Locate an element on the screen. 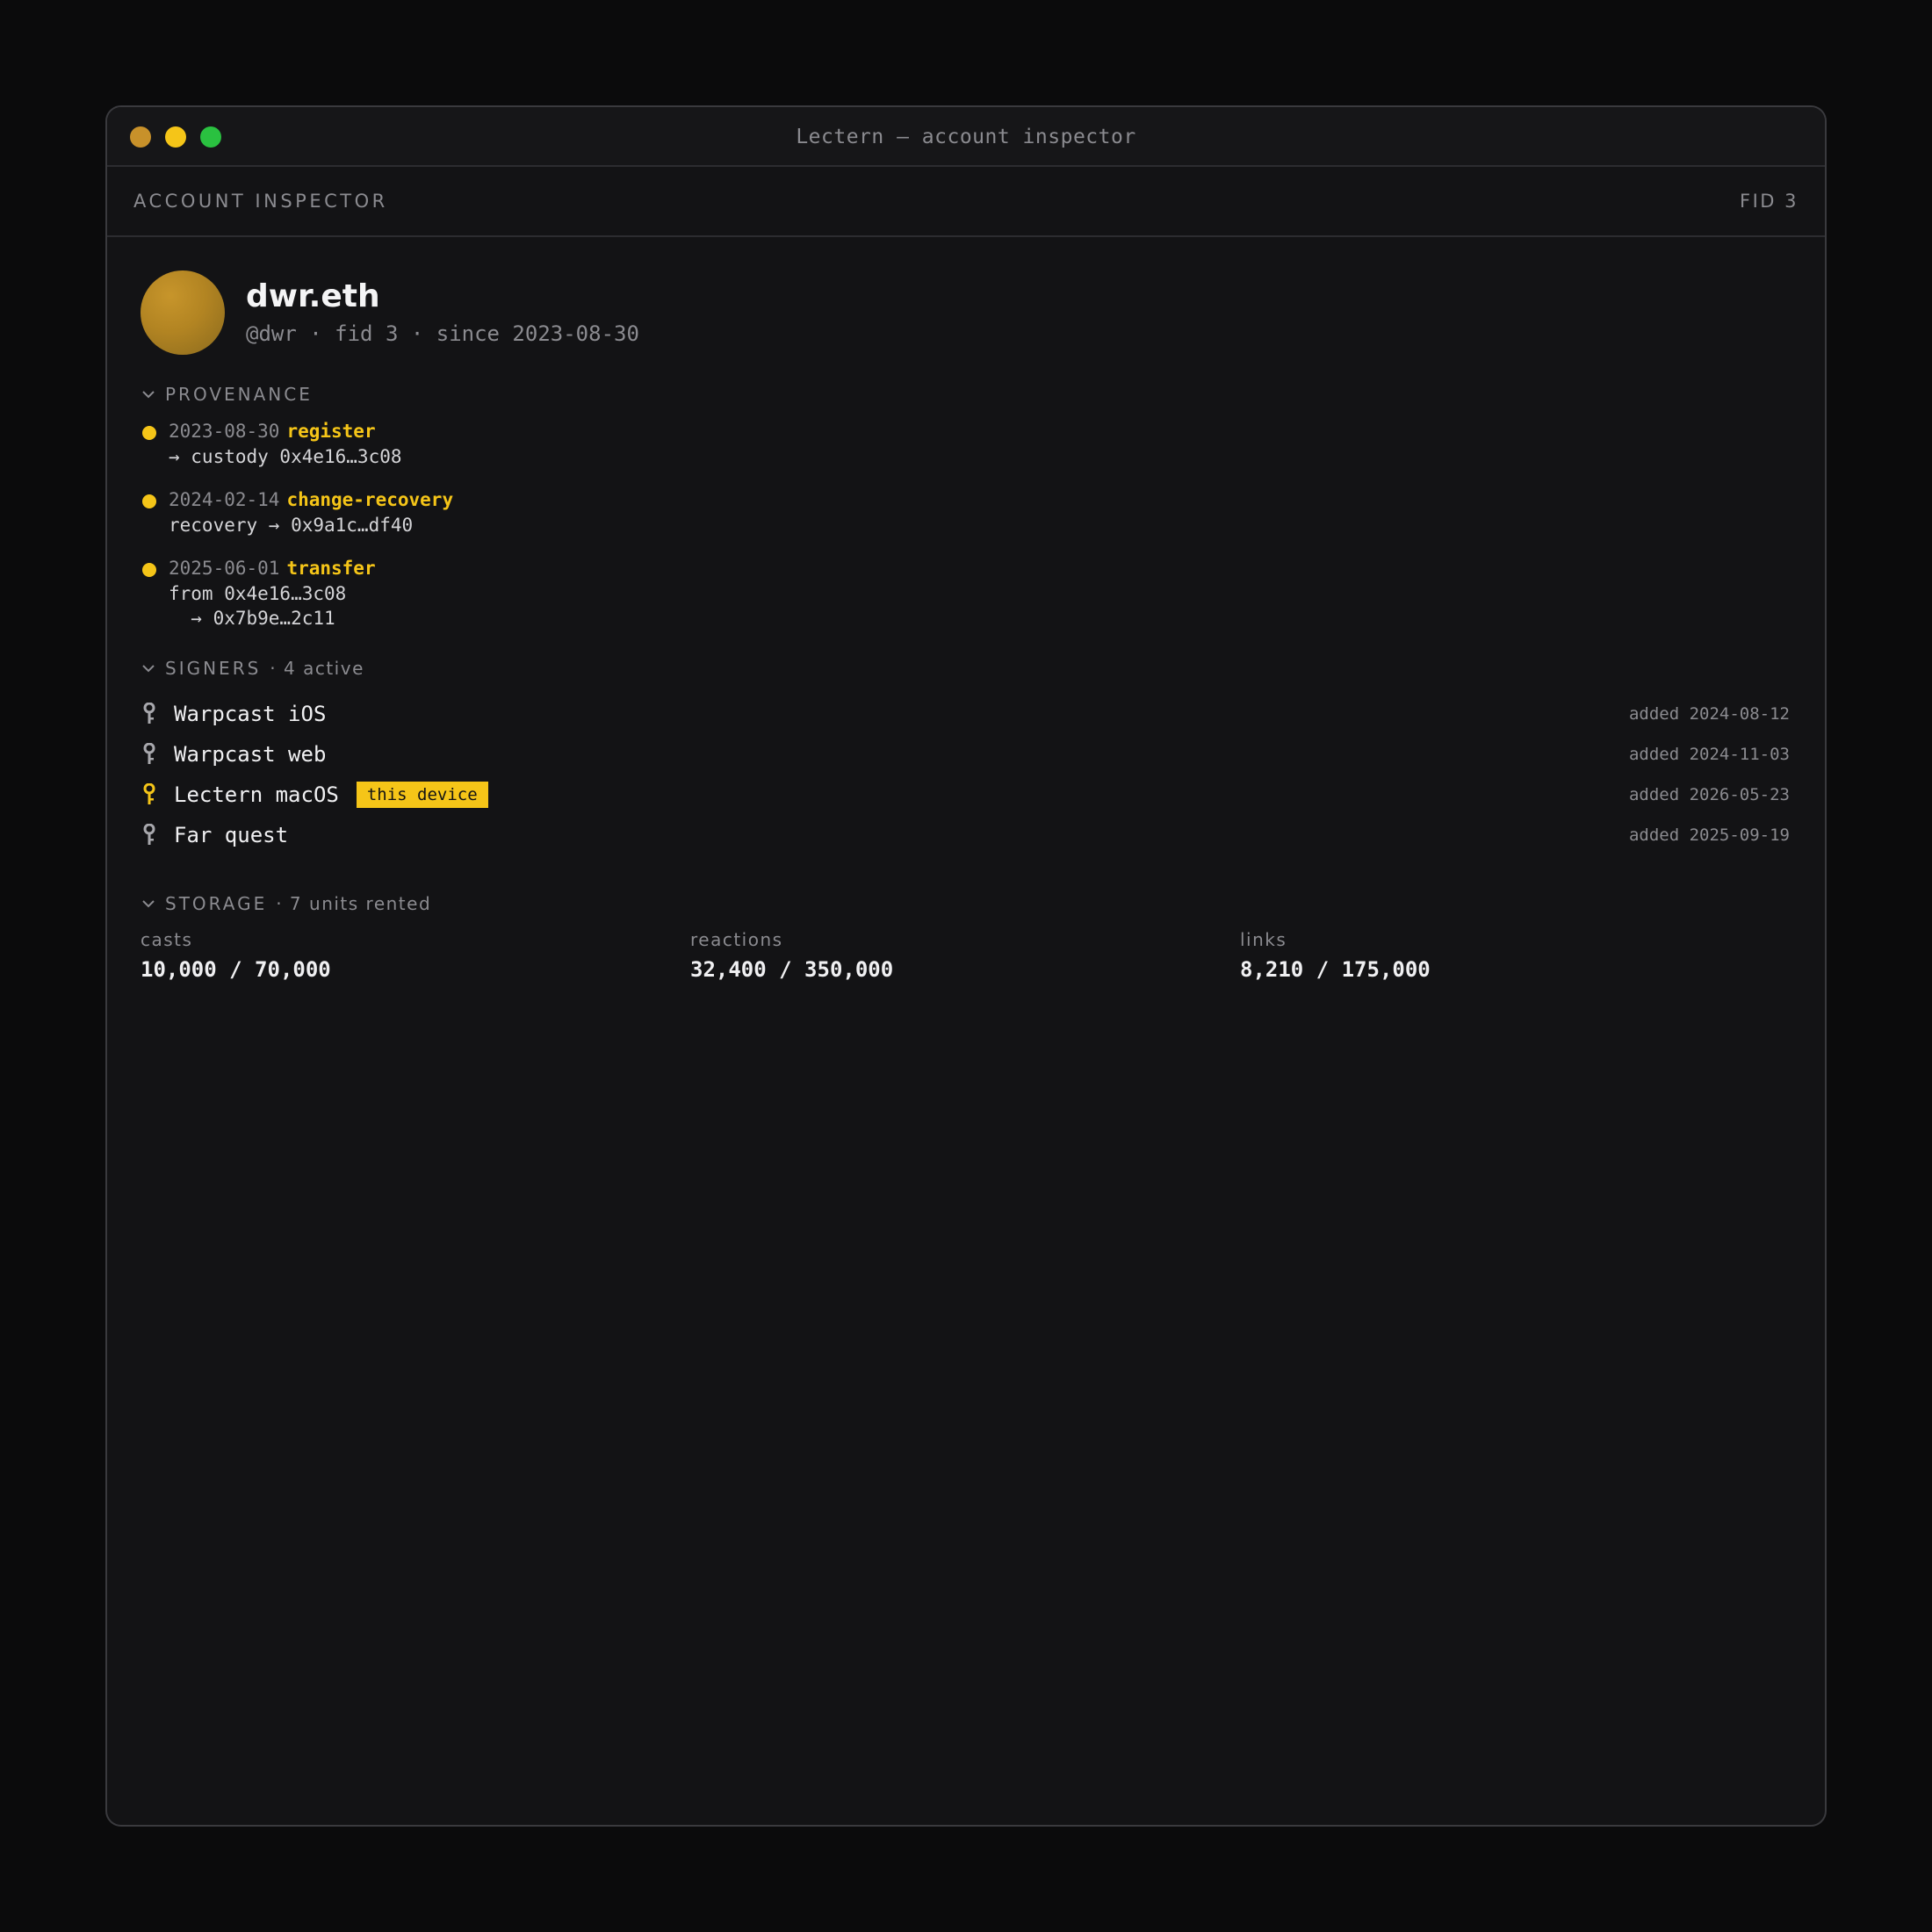 This screenshot has height=1932, width=1932. display-name: dwr.eth is located at coordinates (313, 296).